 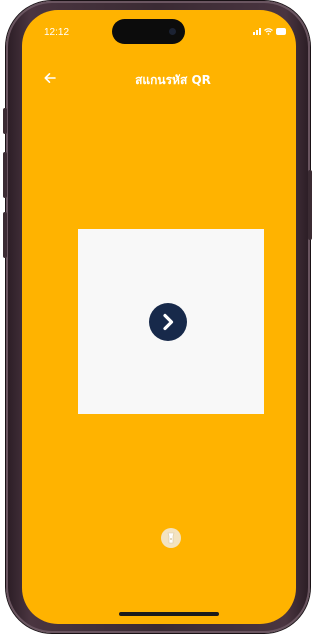 What do you see at coordinates (148, 31) in the screenshot?
I see `dynamic-island` at bounding box center [148, 31].